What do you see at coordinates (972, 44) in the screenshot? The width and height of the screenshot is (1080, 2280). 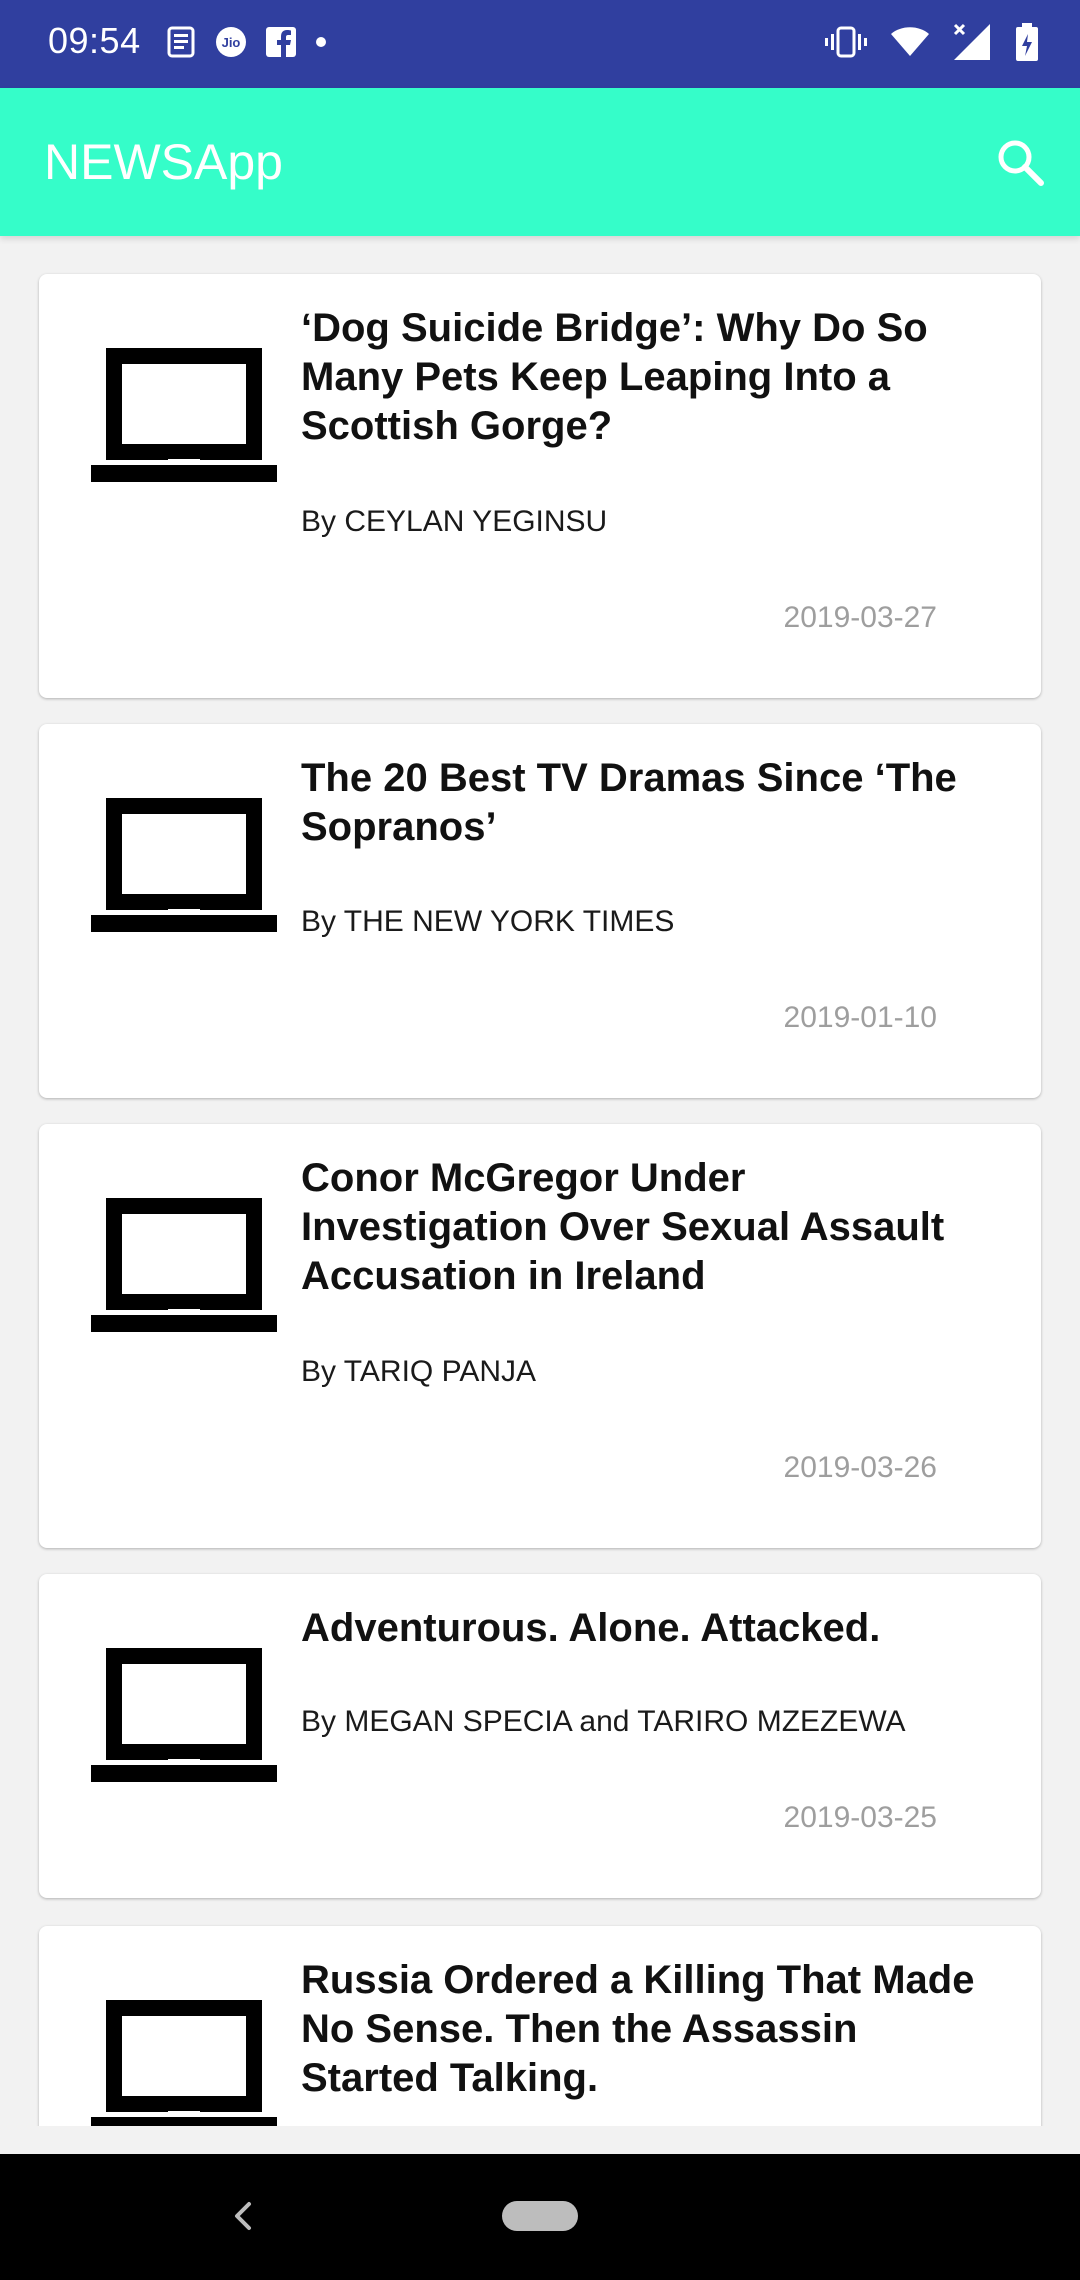 I see `signal-icon` at bounding box center [972, 44].